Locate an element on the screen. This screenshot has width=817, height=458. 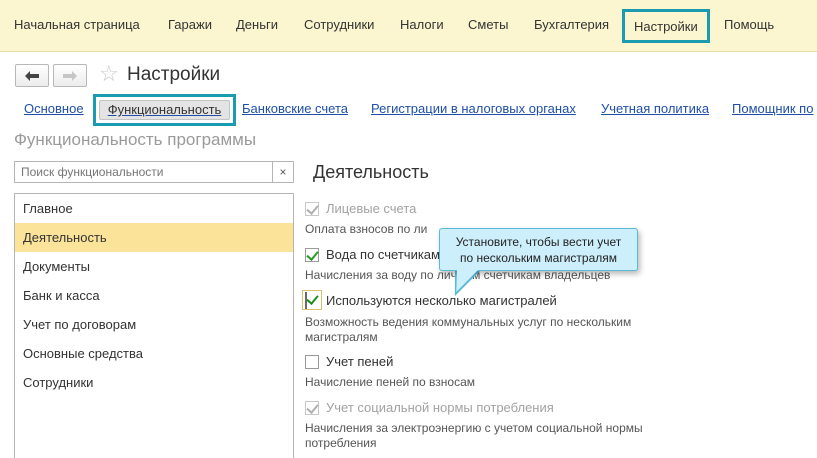
tab-functionality-label: Функциональность is located at coordinates (164, 110).